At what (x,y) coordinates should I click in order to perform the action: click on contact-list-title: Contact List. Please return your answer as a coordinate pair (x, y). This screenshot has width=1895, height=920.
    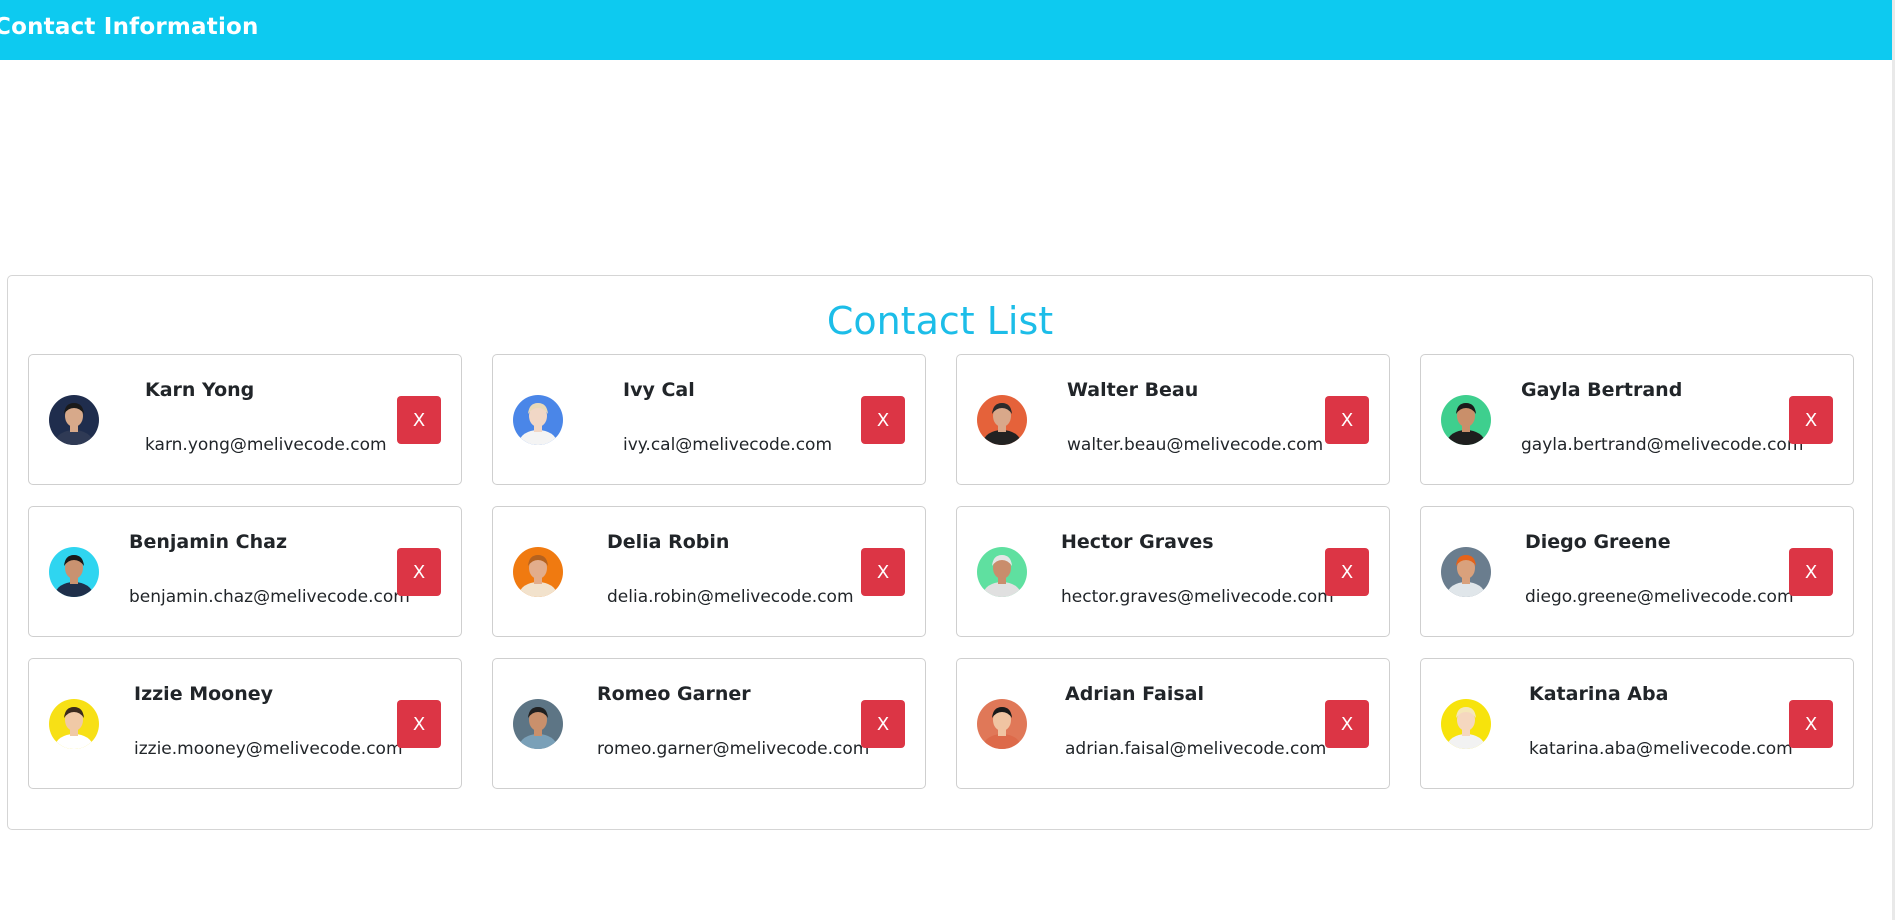
    Looking at the image, I should click on (940, 321).